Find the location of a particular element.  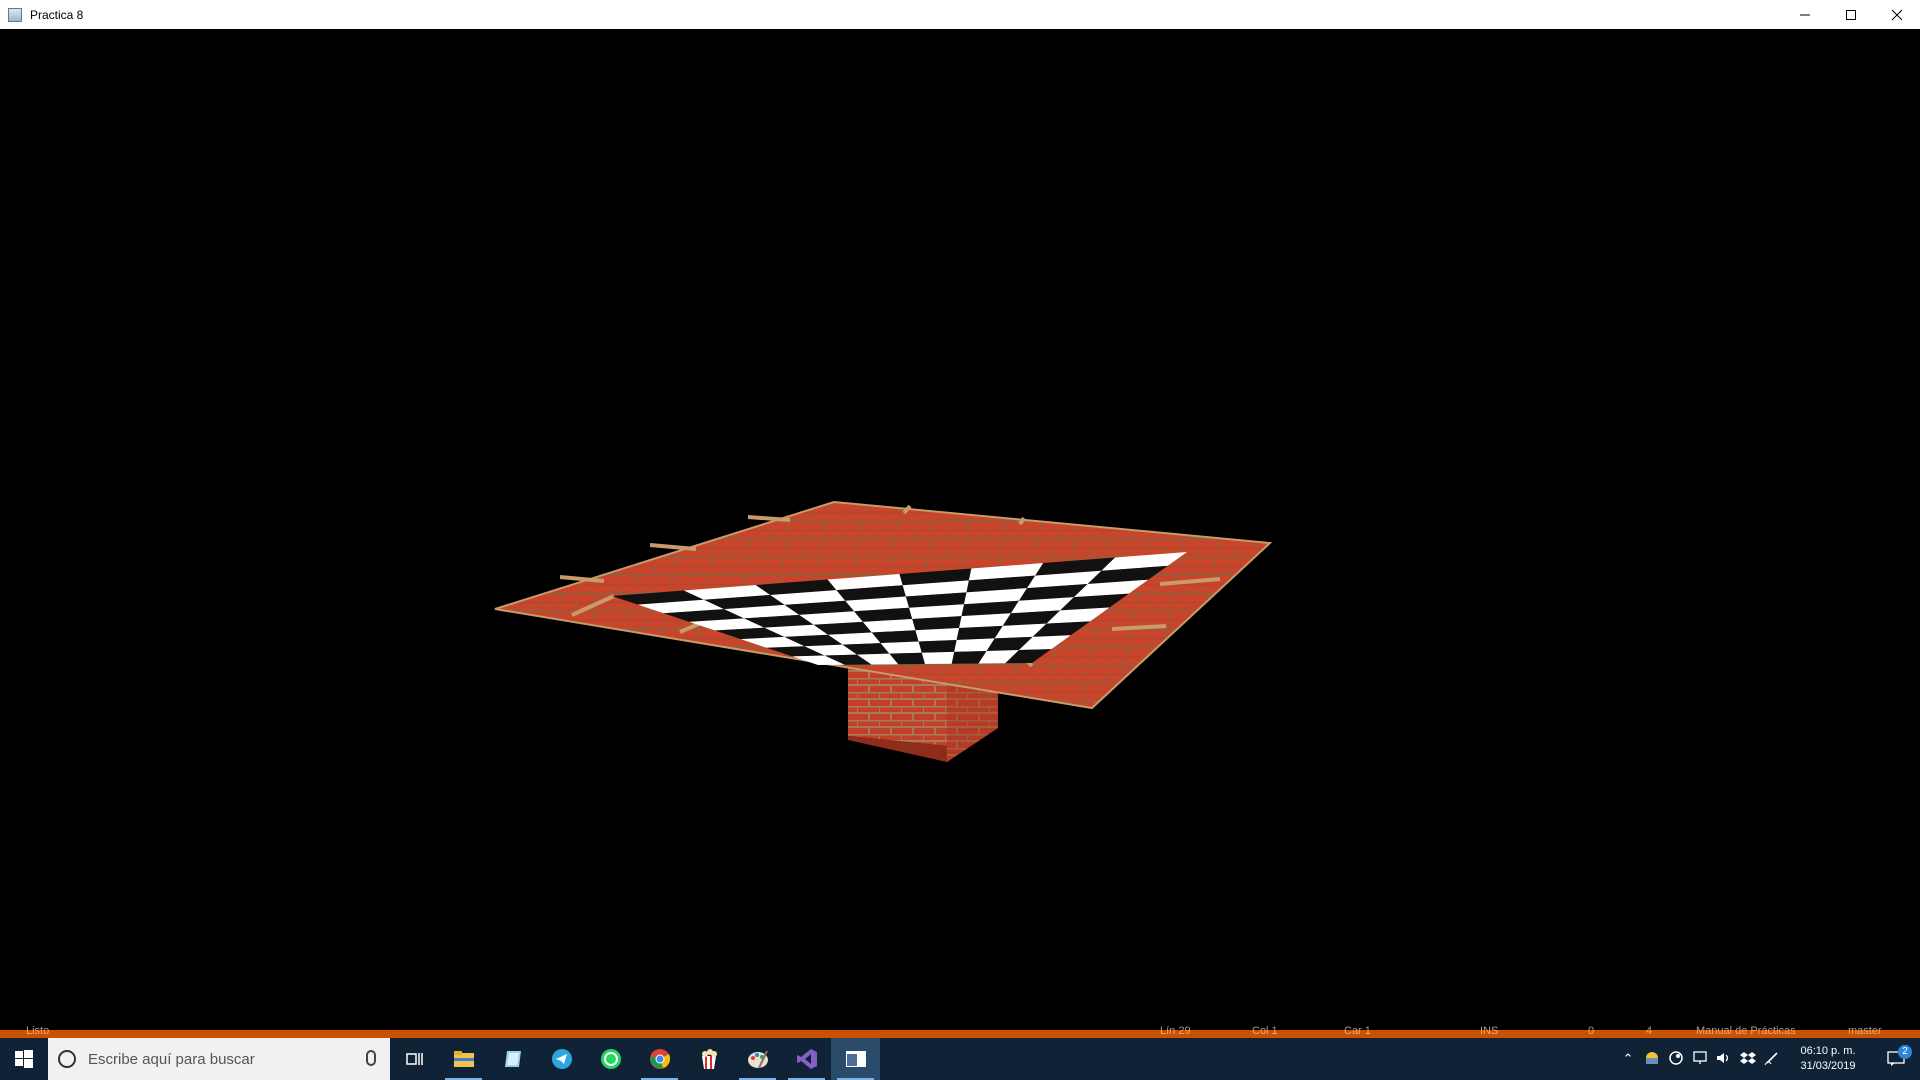

close-button is located at coordinates (1897, 14).